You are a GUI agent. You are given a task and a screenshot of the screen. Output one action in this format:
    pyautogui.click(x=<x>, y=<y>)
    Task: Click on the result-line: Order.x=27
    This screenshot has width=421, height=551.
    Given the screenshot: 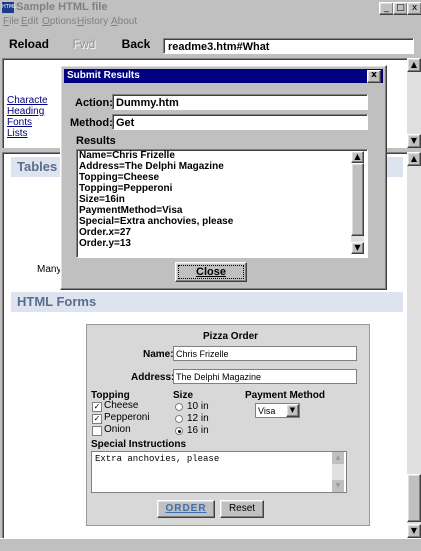 What is the action you would take?
    pyautogui.click(x=105, y=232)
    